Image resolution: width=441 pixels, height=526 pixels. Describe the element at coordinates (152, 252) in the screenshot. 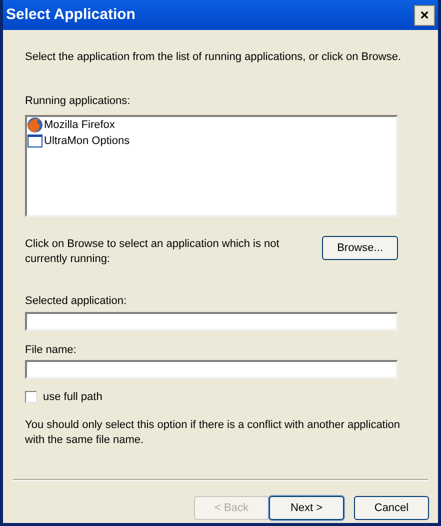

I see `browse-instruction: Click on Browse to select an application which is not currently running:` at that location.